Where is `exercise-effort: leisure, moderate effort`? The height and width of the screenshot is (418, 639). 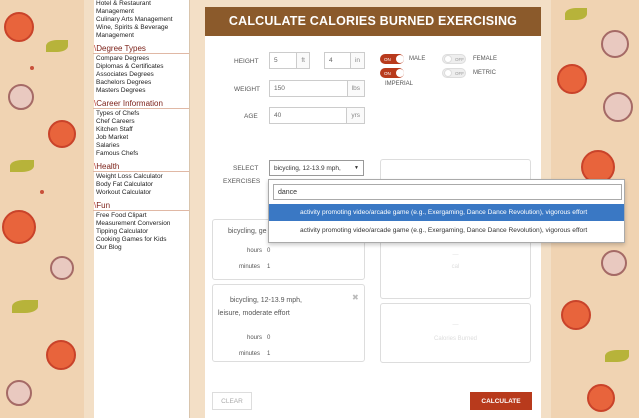
exercise-effort: leisure, moderate effort is located at coordinates (254, 313).